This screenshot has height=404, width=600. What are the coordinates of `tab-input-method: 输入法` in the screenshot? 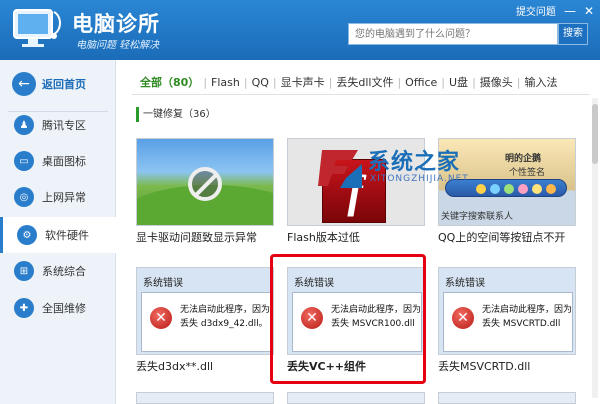 It's located at (541, 82).